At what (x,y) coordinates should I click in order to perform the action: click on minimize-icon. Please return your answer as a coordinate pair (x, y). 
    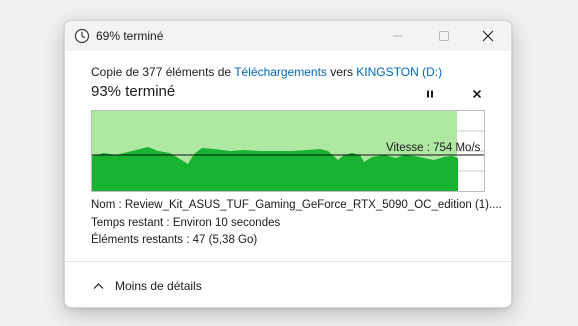
    Looking at the image, I should click on (398, 36).